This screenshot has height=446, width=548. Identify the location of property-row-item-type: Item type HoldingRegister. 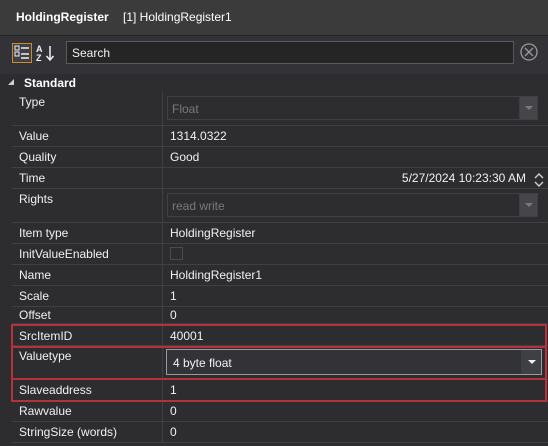
(280, 233).